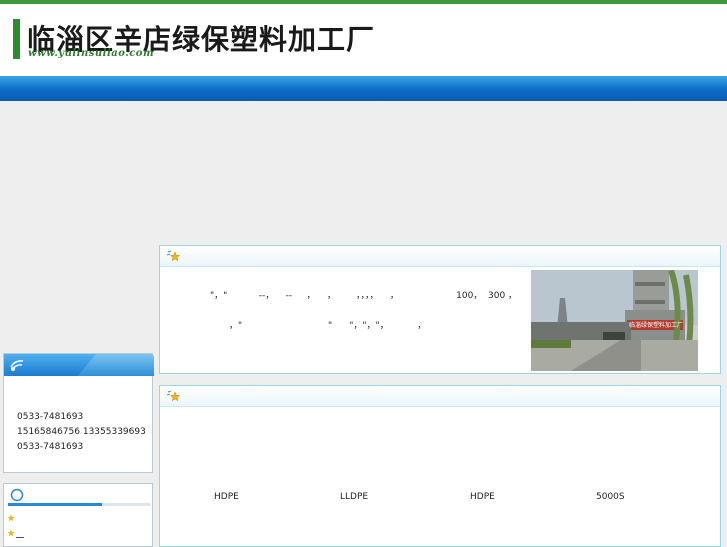 The height and width of the screenshot is (547, 727). What do you see at coordinates (91, 53) in the screenshot?
I see `site-url: www.yulinsuliao.com` at bounding box center [91, 53].